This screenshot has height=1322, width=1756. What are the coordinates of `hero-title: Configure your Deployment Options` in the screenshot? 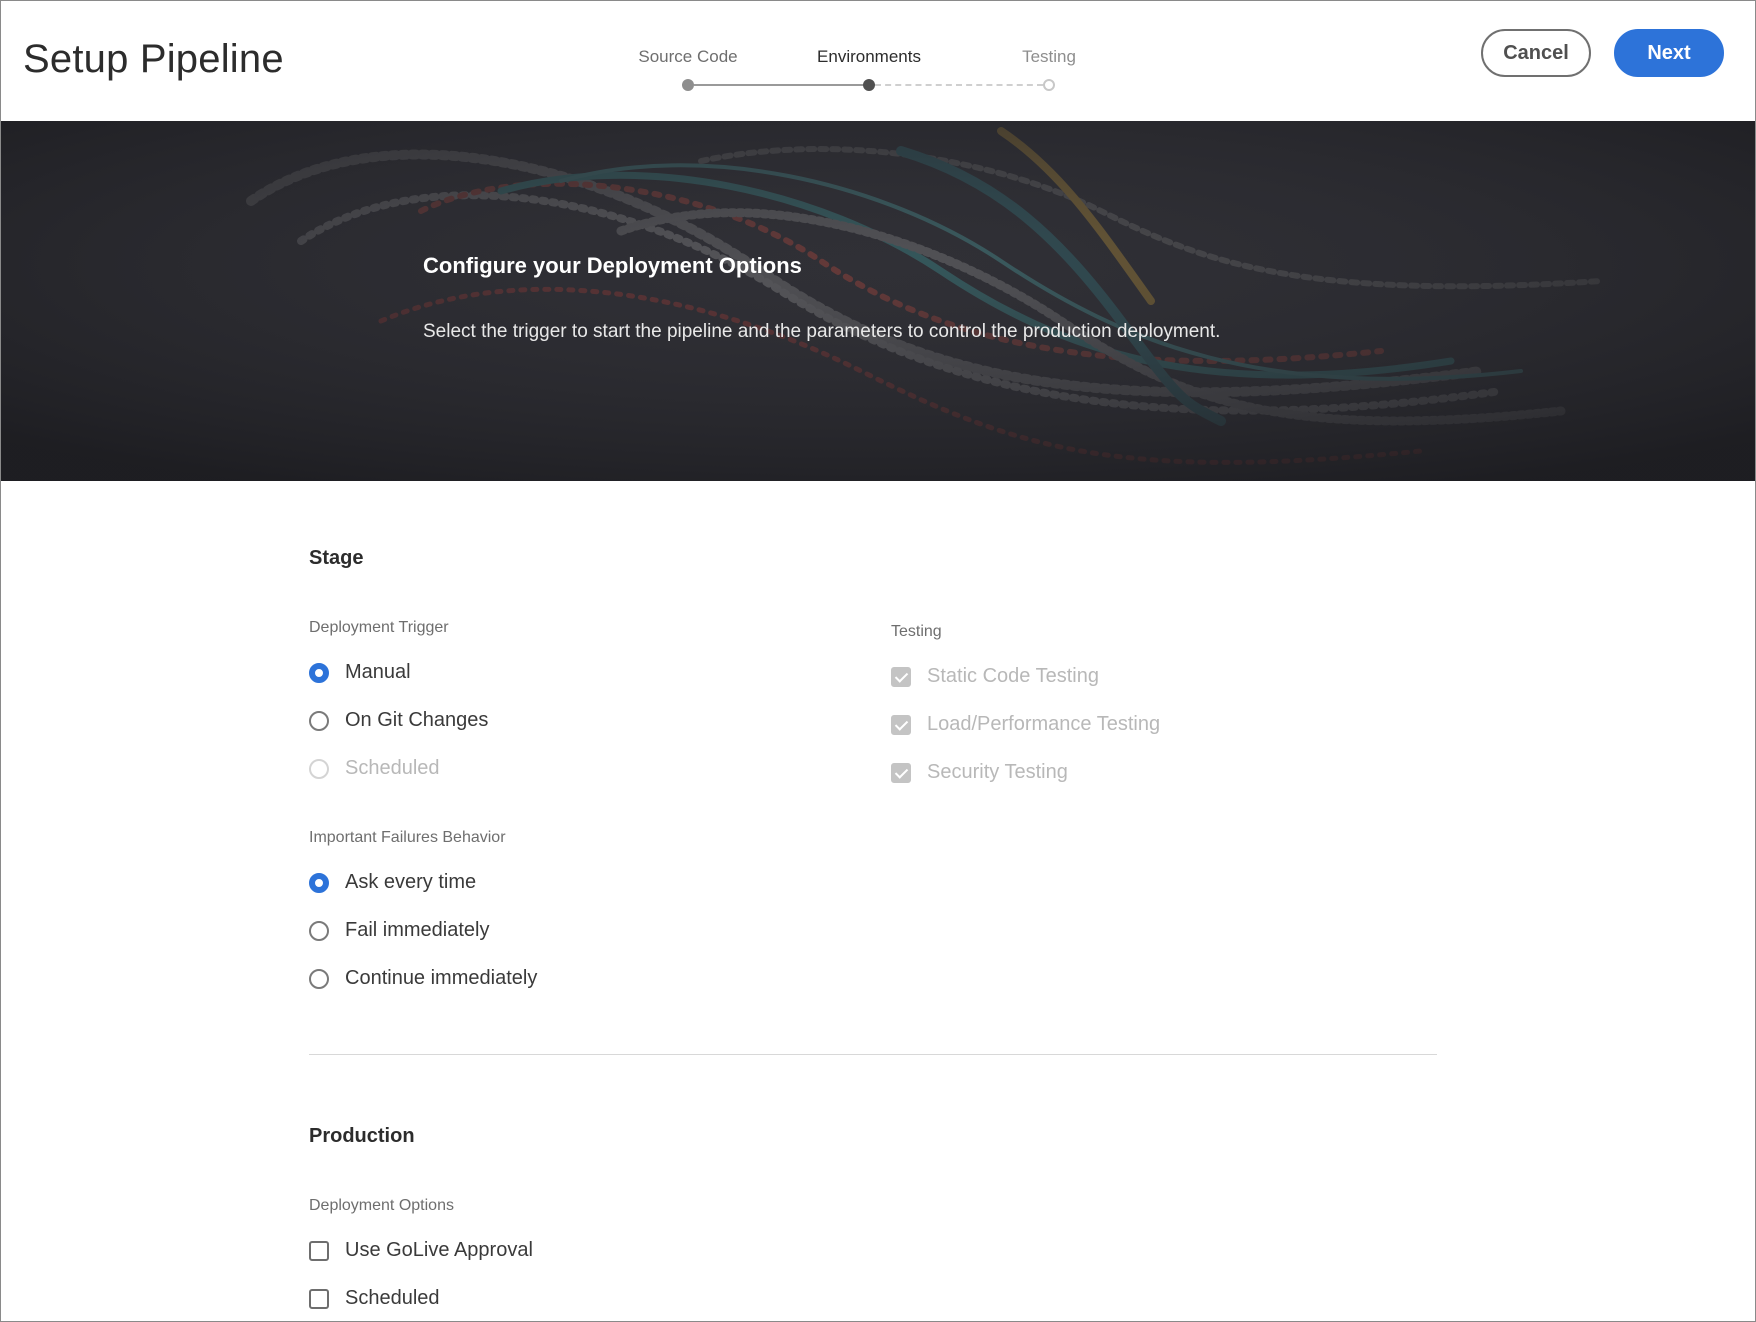 It's located at (612, 265).